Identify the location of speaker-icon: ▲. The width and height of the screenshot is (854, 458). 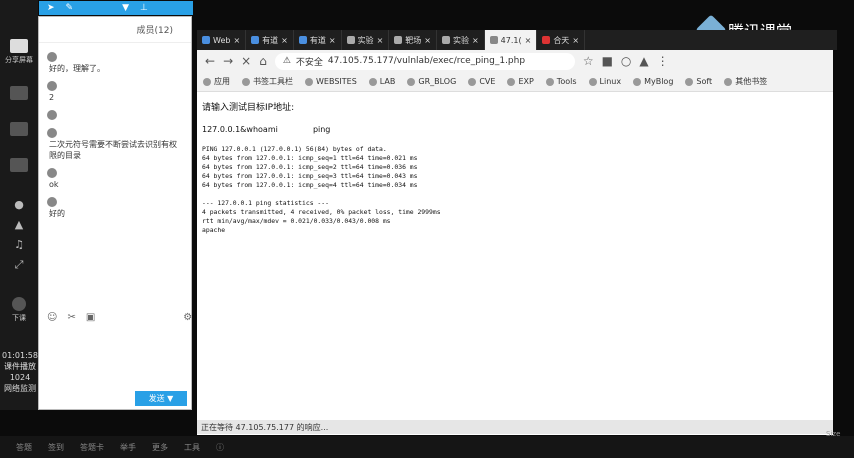
(19, 225).